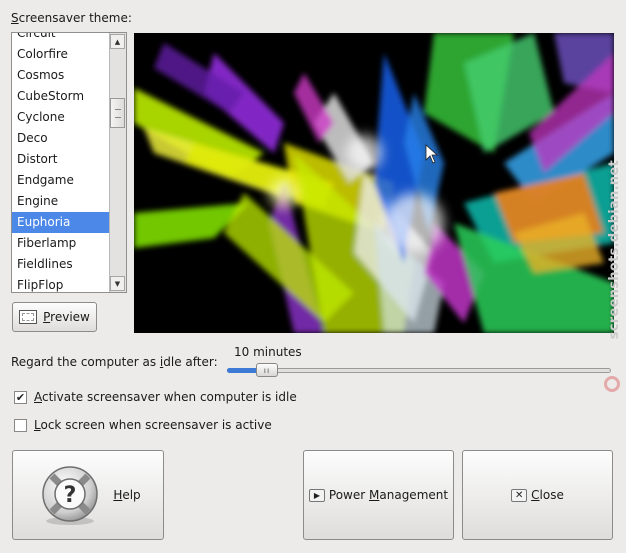 The width and height of the screenshot is (626, 553). I want to click on scrollbar-thumb, so click(117, 113).